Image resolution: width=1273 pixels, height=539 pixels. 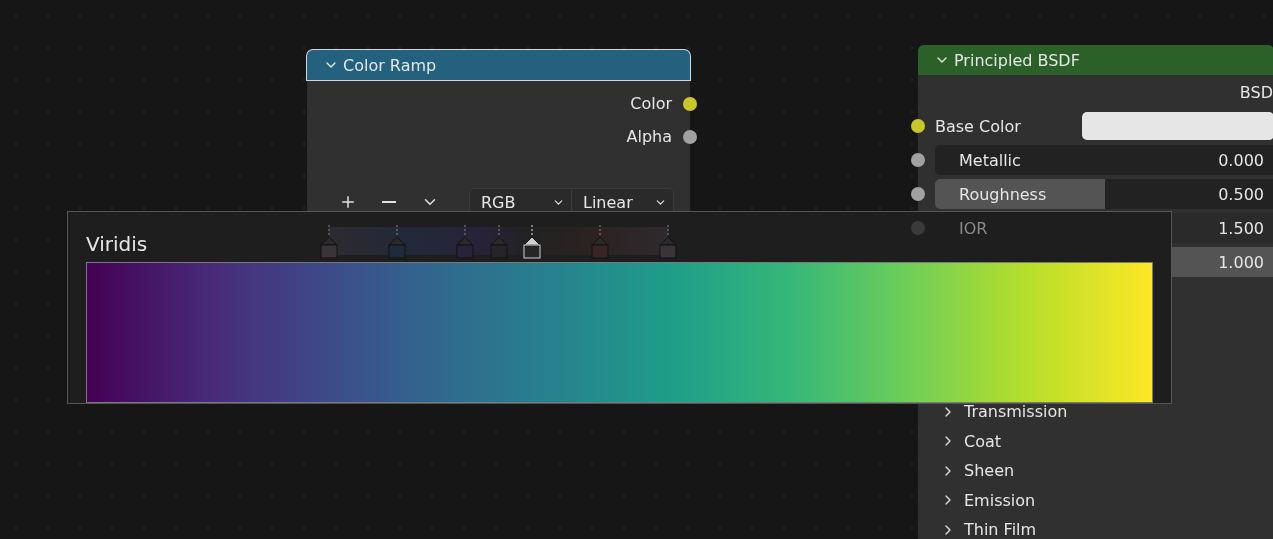 What do you see at coordinates (1095, 441) in the screenshot?
I see `panel-header: Coat` at bounding box center [1095, 441].